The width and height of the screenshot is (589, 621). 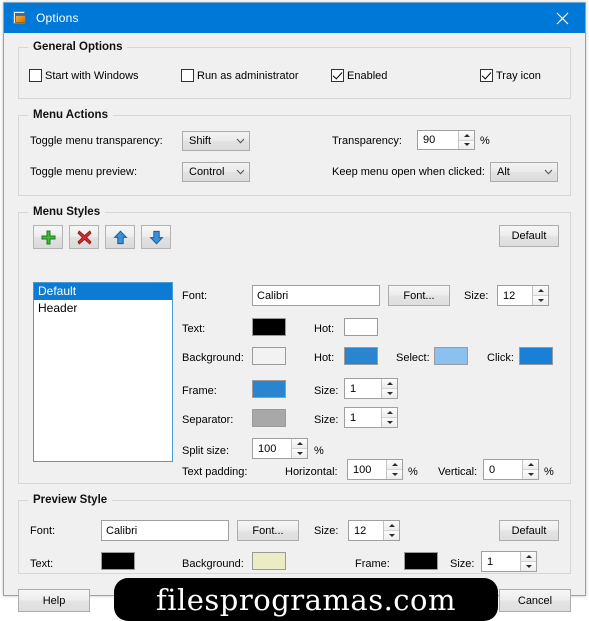 What do you see at coordinates (316, 295) in the screenshot?
I see `style-font-input: Calibri` at bounding box center [316, 295].